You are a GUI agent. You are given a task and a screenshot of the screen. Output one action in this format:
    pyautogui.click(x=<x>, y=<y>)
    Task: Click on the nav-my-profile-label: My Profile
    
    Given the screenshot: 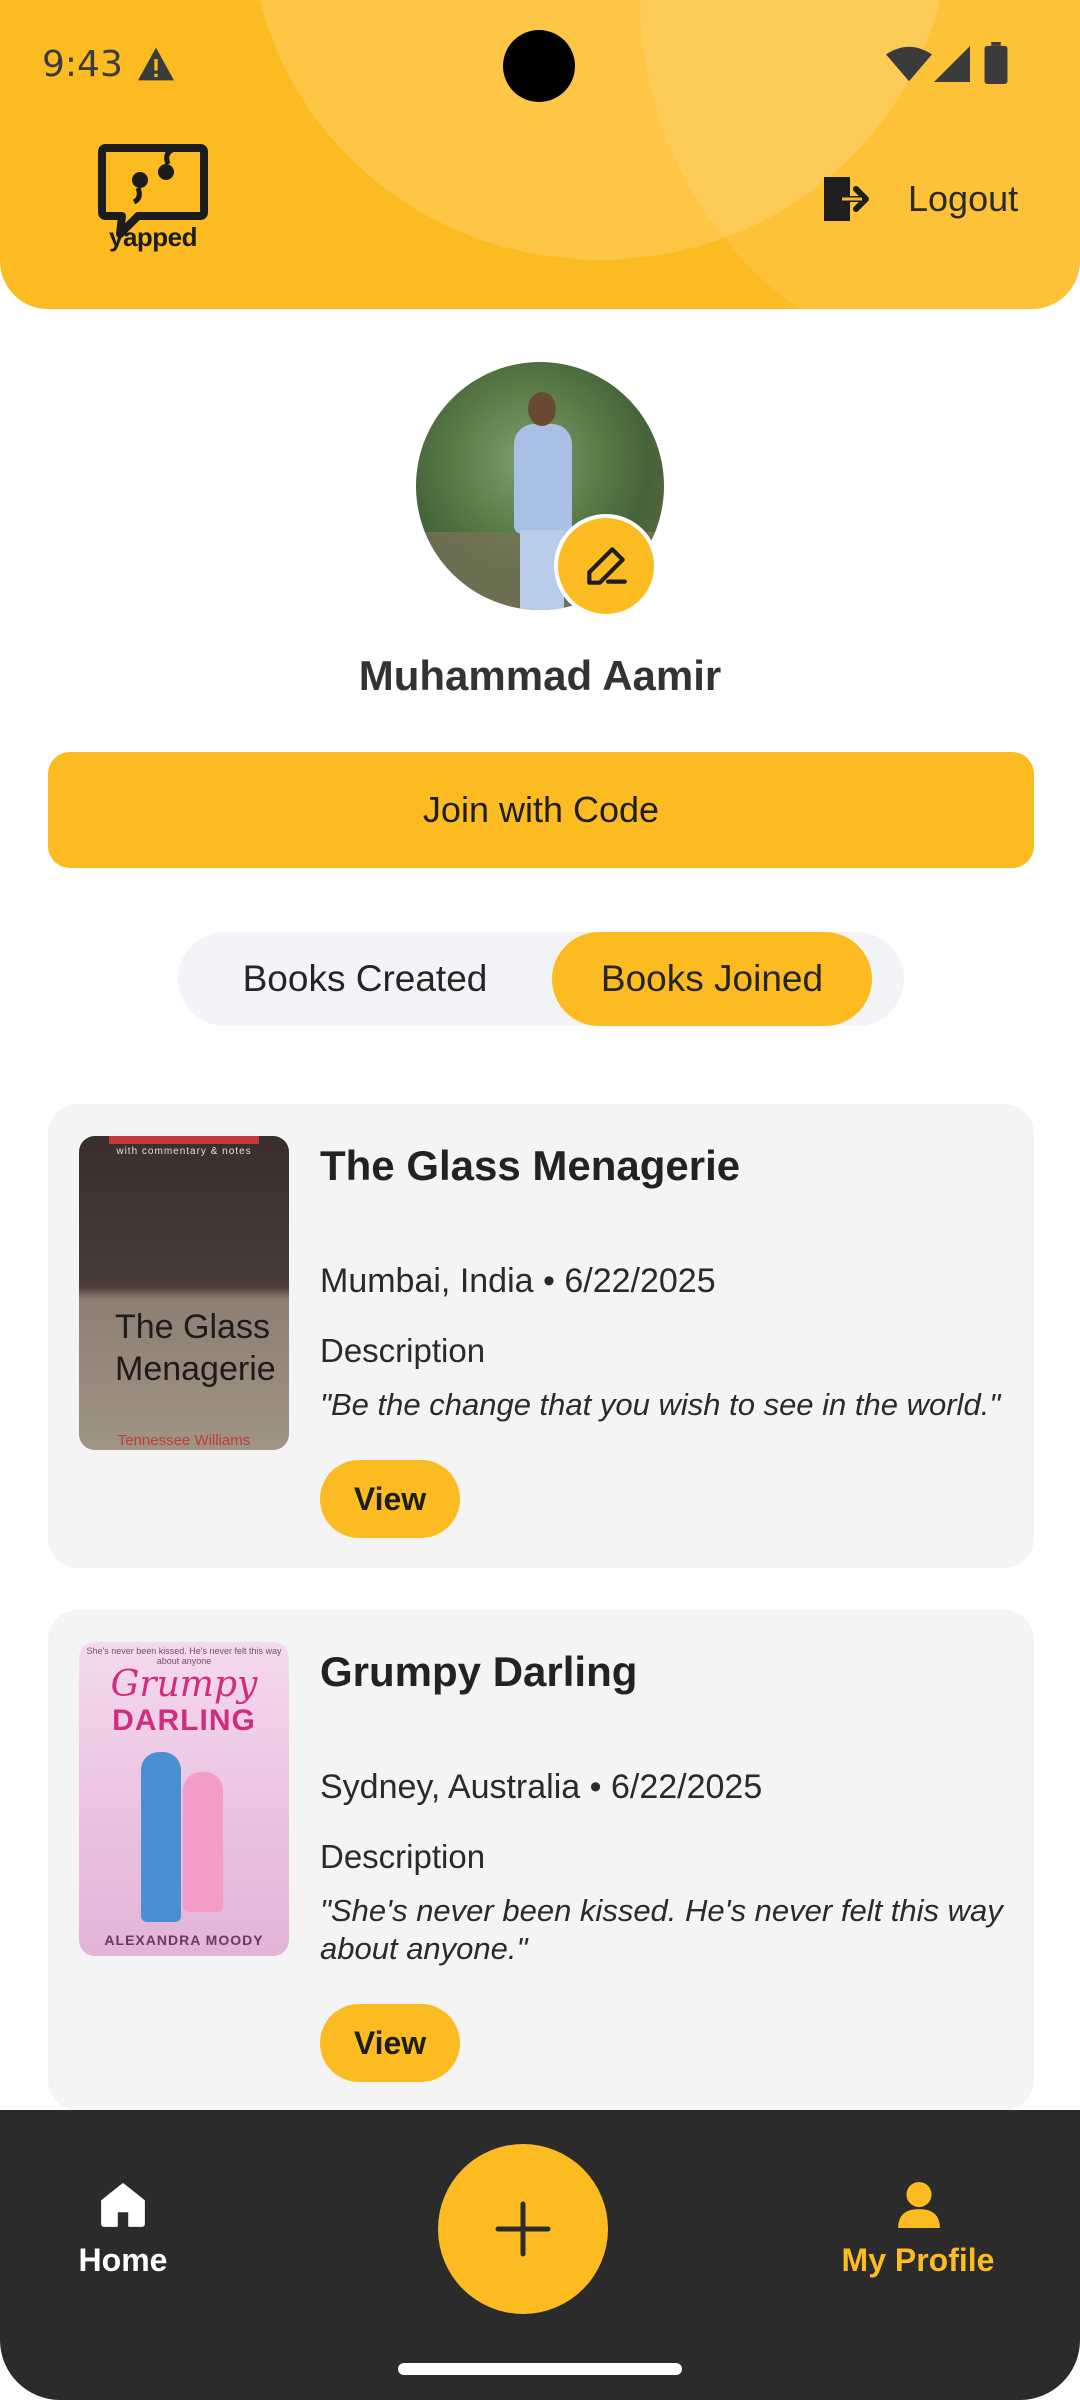 What is the action you would take?
    pyautogui.click(x=918, y=2260)
    